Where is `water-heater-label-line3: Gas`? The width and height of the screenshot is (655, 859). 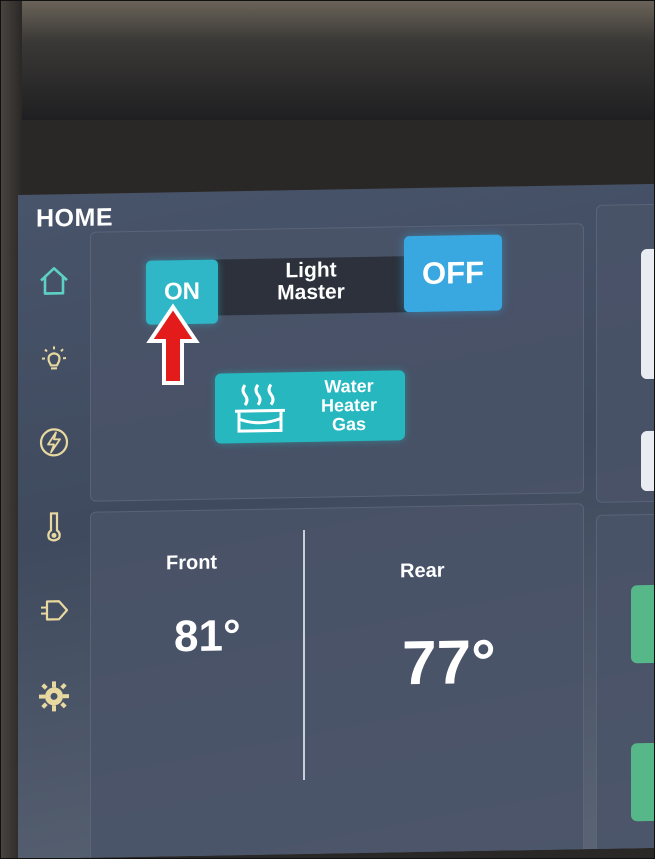
water-heater-label-line3: Gas is located at coordinates (349, 424).